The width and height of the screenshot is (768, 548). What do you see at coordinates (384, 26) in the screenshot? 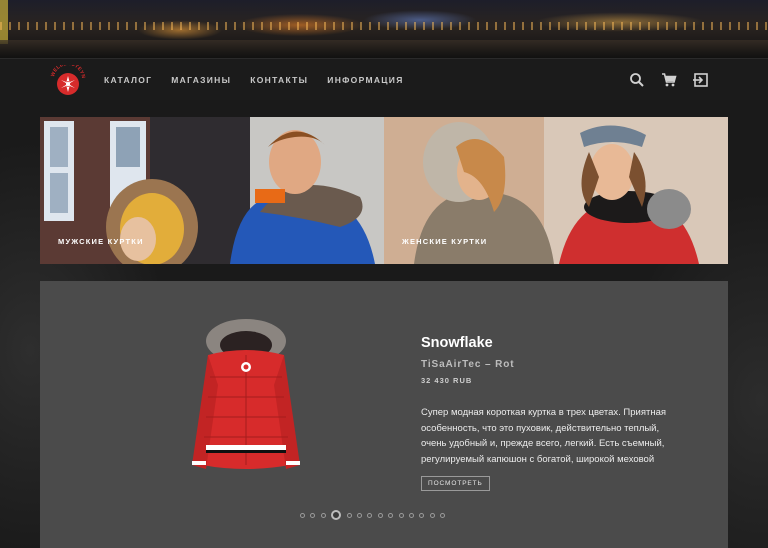
I see `harbour-lights` at bounding box center [384, 26].